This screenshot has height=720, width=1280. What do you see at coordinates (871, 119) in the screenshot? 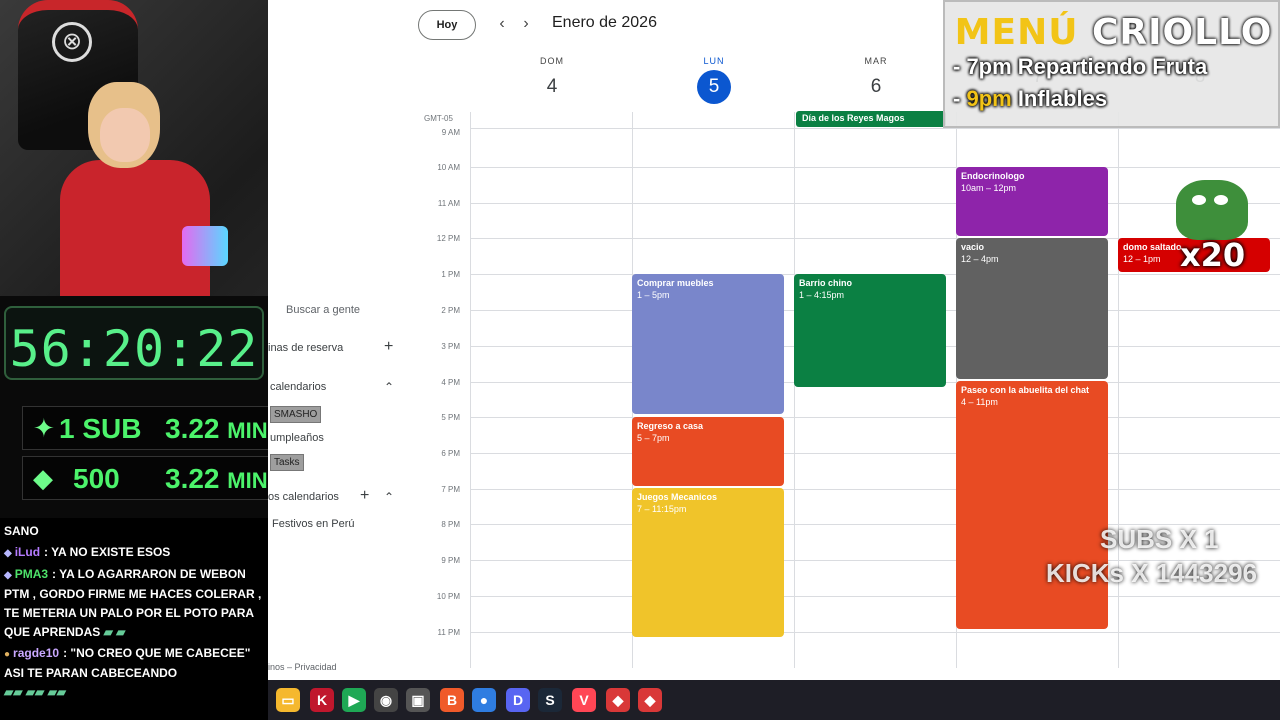
I see `allday-event-reyes-magos: Día de los Reyes Magos` at bounding box center [871, 119].